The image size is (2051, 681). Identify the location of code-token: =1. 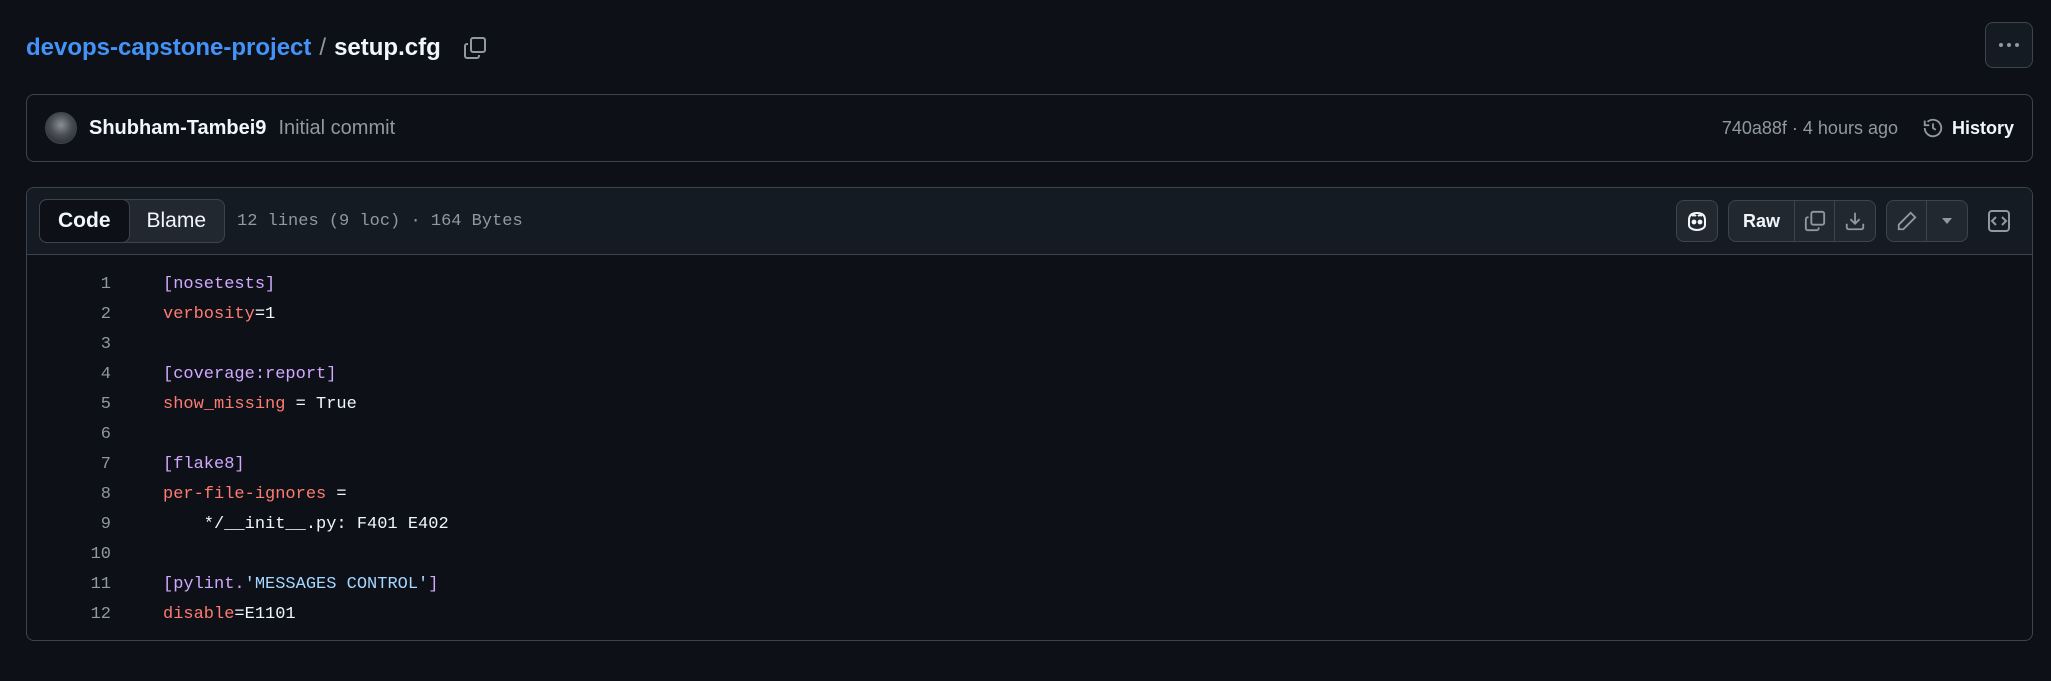
(265, 314).